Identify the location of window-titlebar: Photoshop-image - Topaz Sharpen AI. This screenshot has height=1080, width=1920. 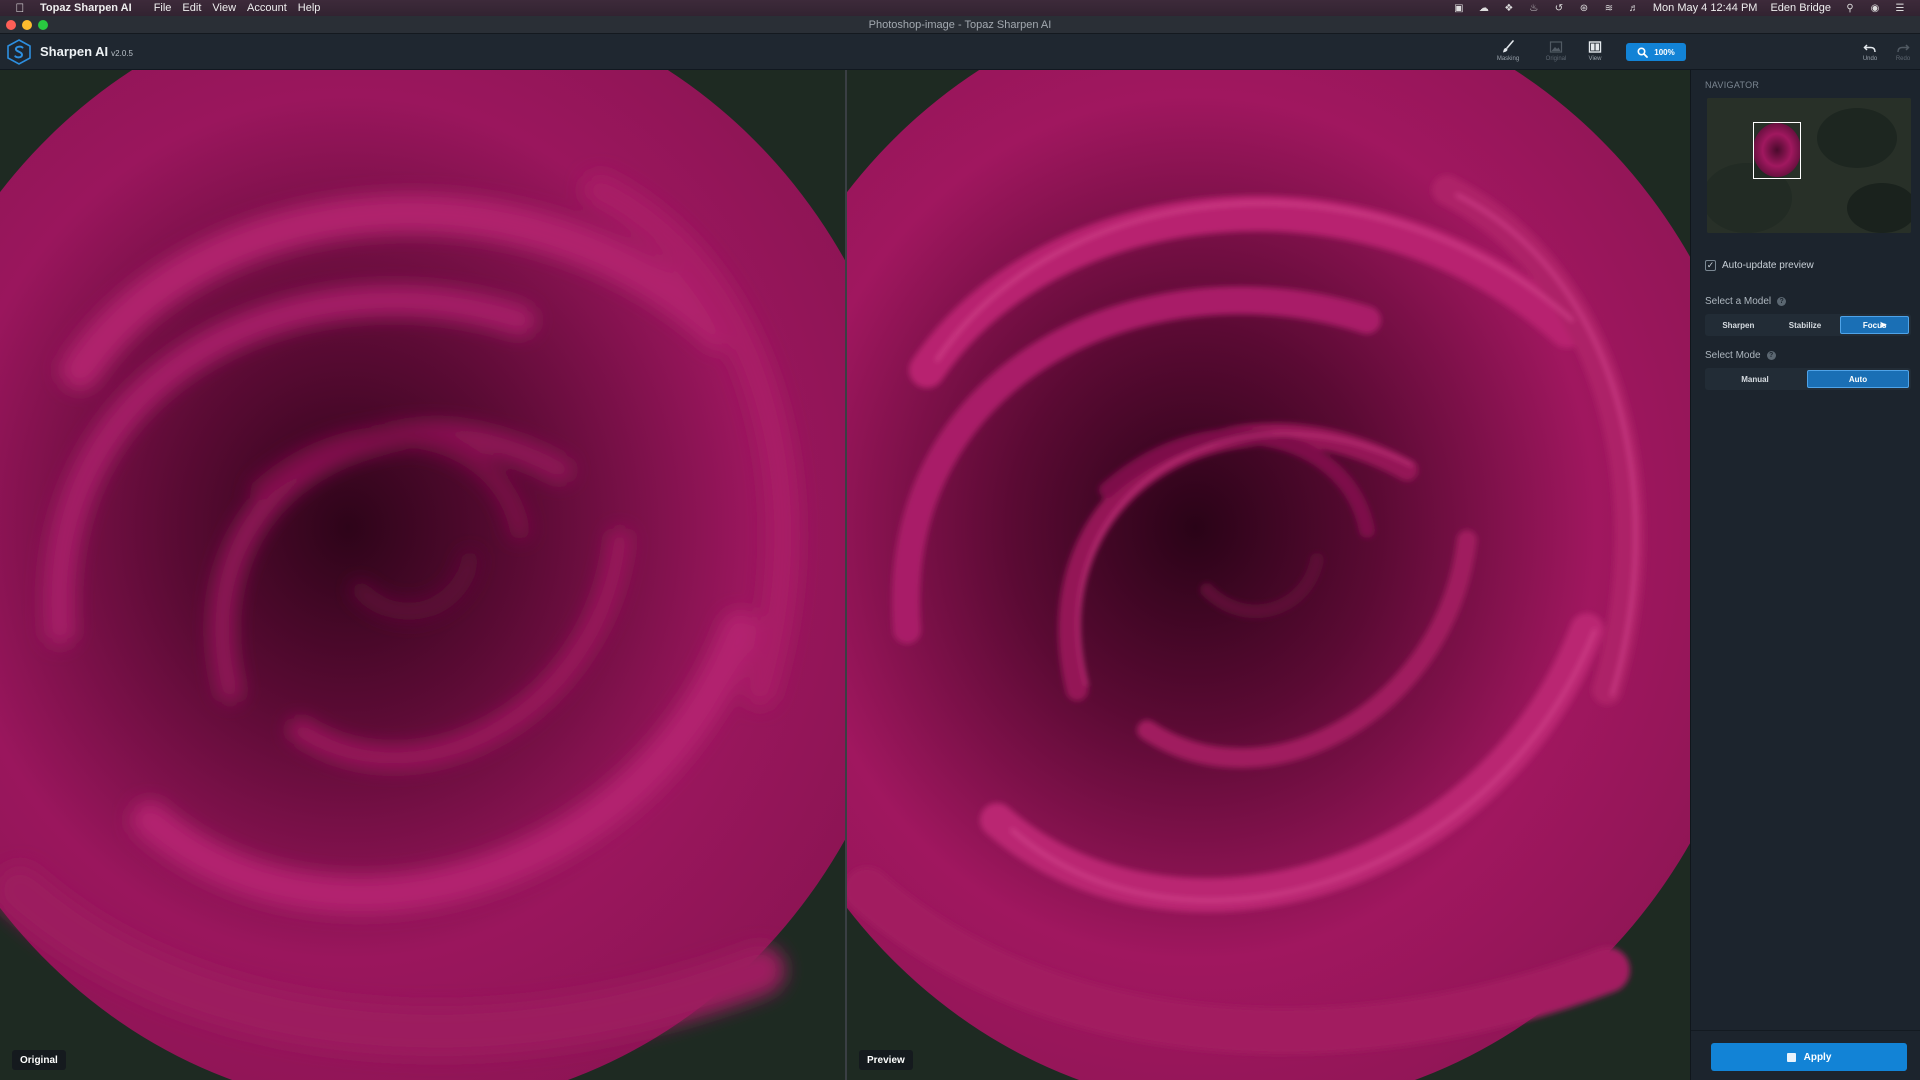
(960, 25).